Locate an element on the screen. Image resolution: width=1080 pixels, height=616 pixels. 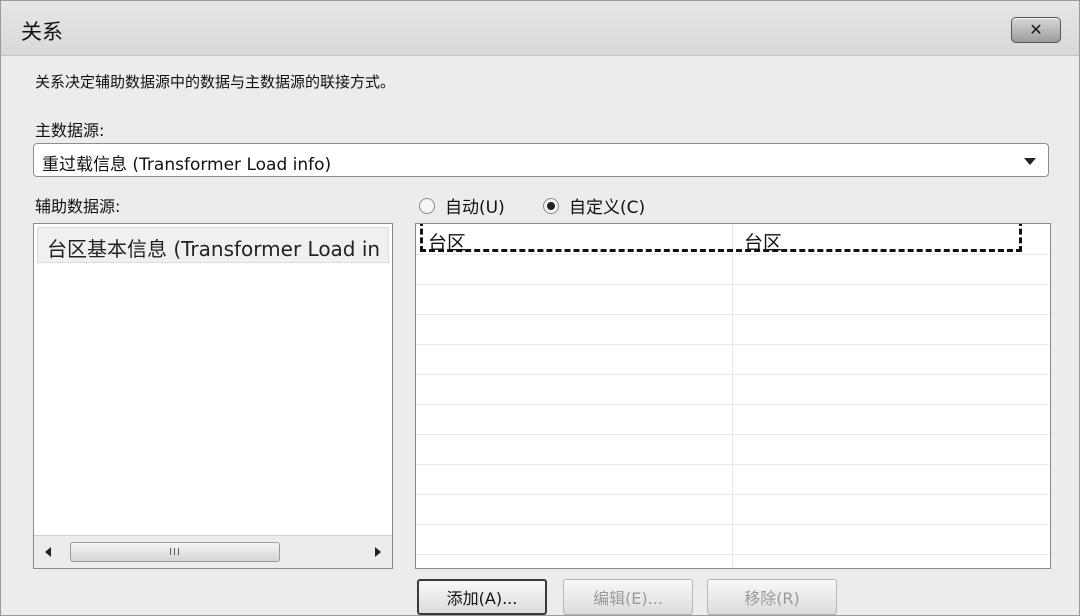
list-item: 台区基本信息 (Transformer Load in is located at coordinates (213, 245).